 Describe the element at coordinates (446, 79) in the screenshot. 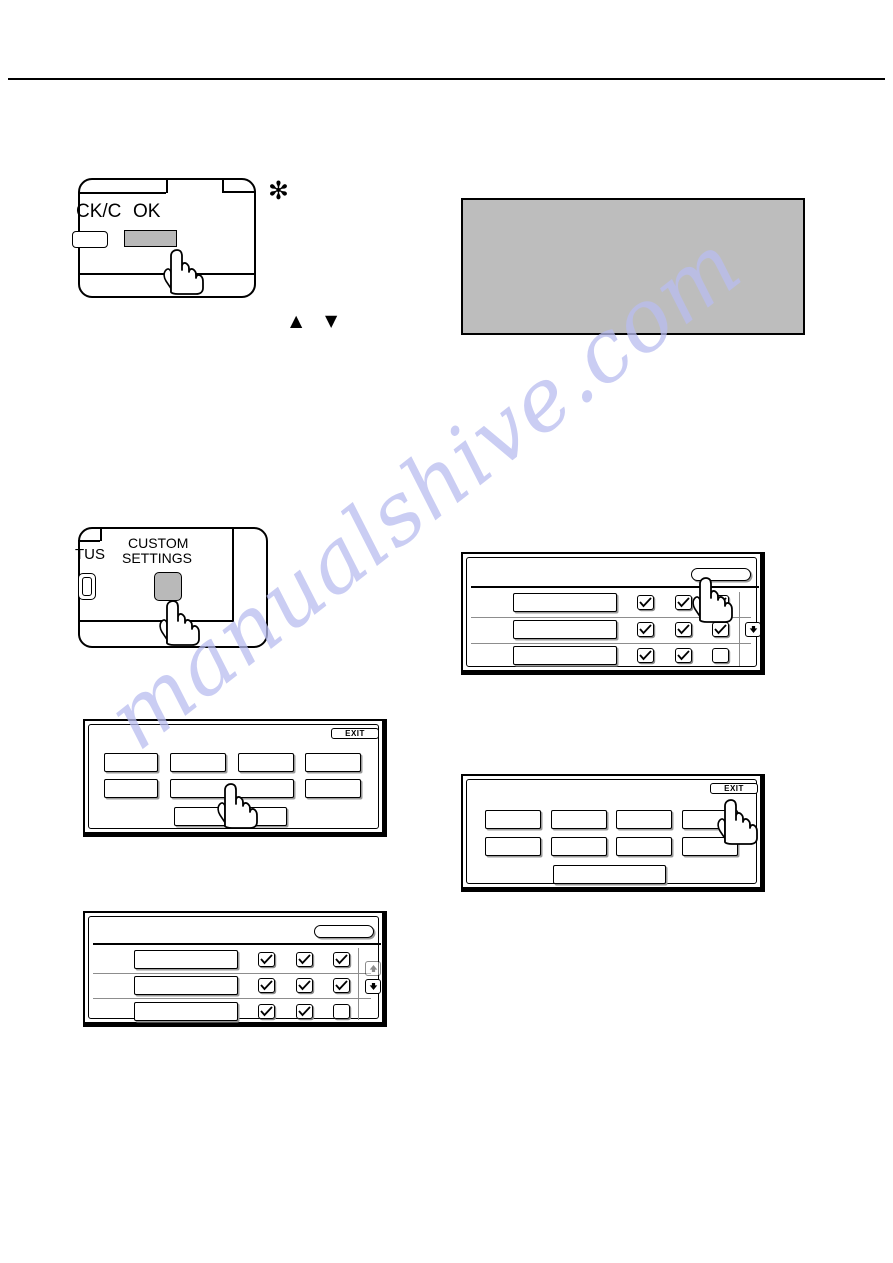

I see `header-rule` at that location.